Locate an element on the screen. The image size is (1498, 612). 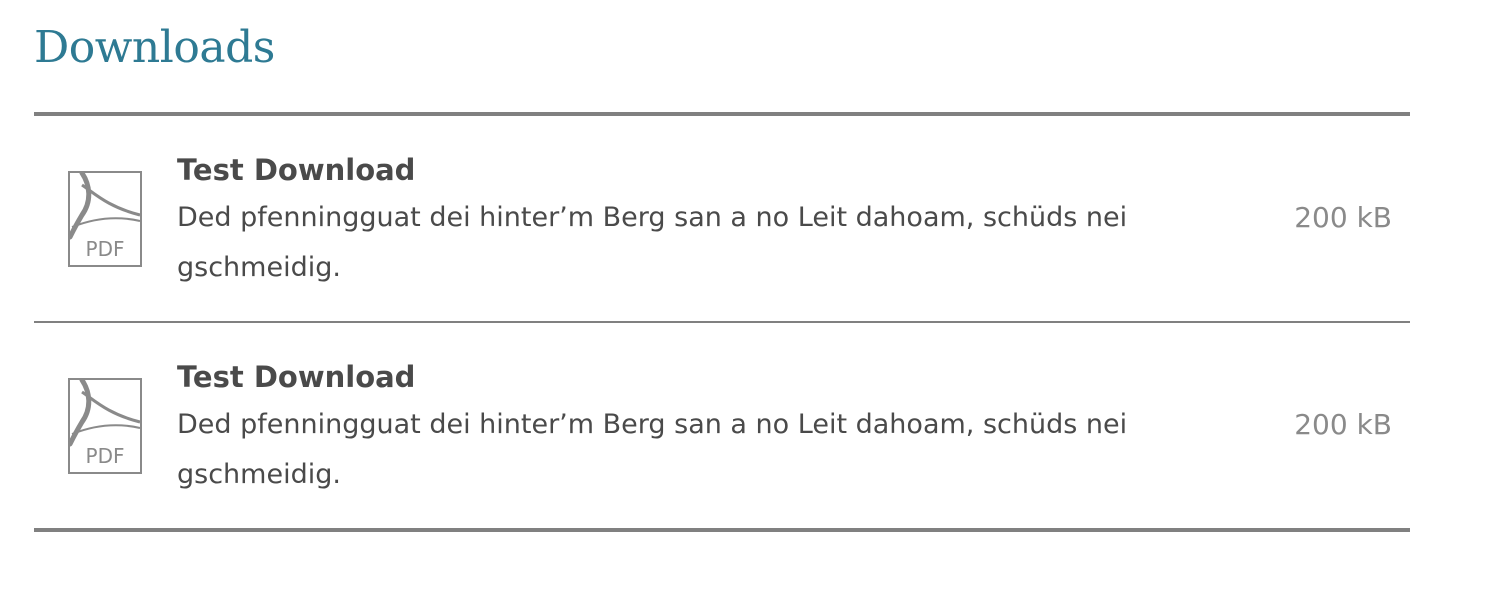
page-title: Downloads is located at coordinates (154, 47).